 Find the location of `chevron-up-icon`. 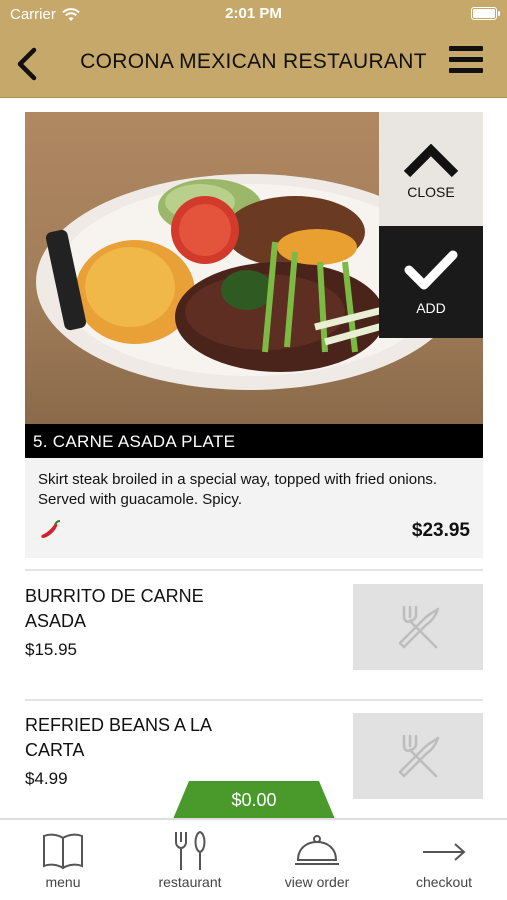

chevron-up-icon is located at coordinates (431, 161).